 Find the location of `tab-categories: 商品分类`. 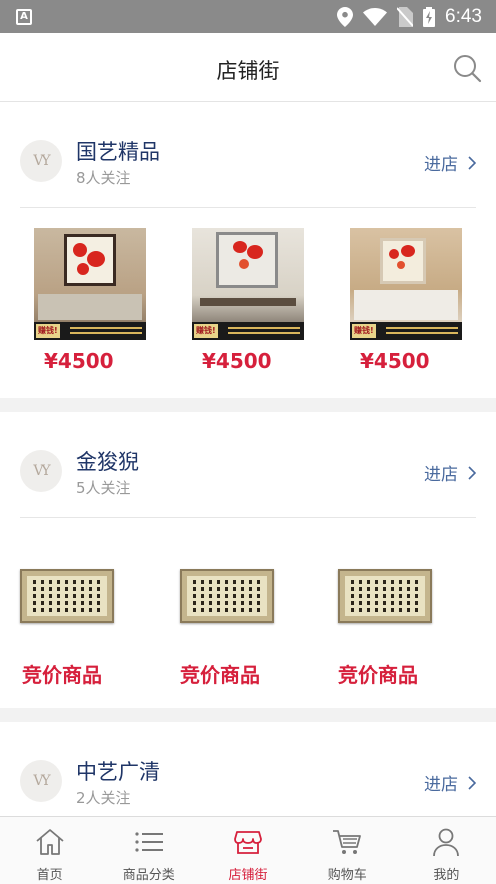

tab-categories: 商品分类 is located at coordinates (148, 850).